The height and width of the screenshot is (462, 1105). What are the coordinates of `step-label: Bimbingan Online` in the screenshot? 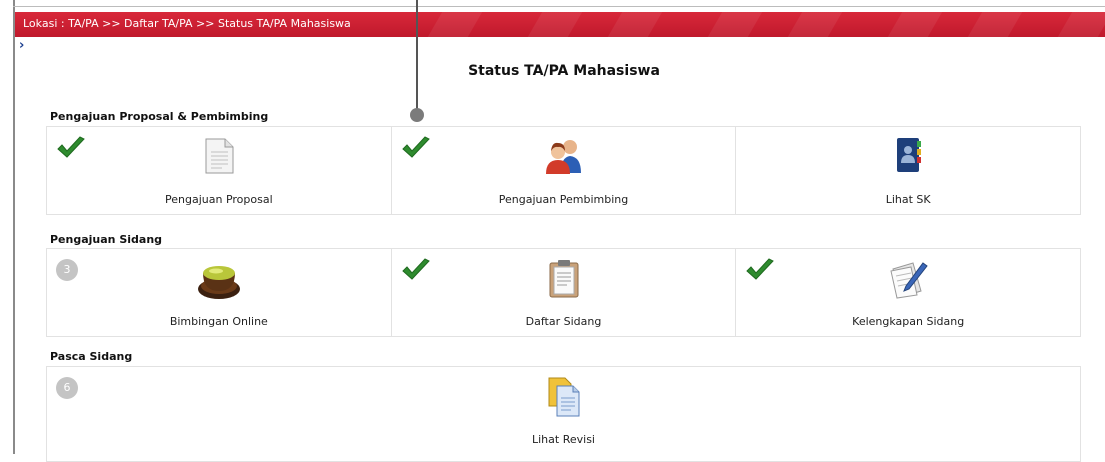 It's located at (218, 321).